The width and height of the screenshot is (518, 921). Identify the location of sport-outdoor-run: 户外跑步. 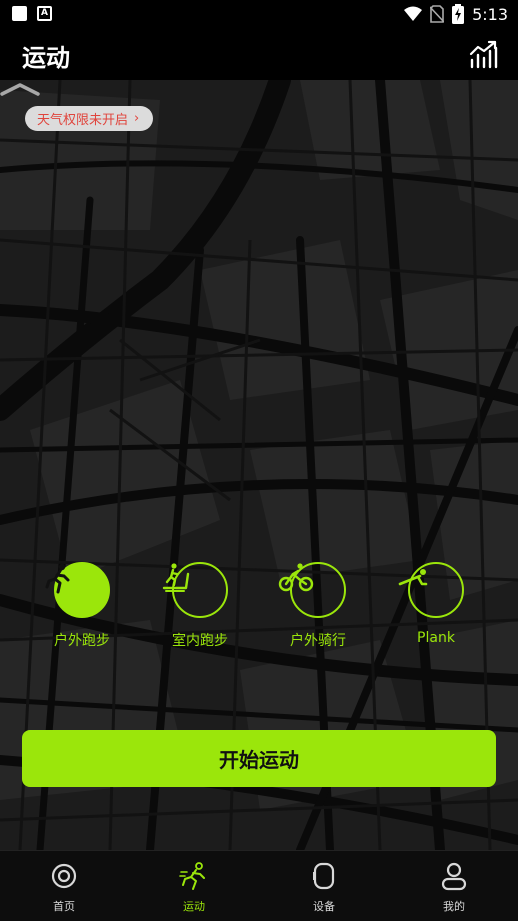
(82, 606).